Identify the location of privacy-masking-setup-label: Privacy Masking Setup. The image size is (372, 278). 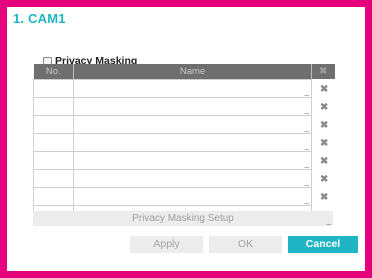
(183, 218).